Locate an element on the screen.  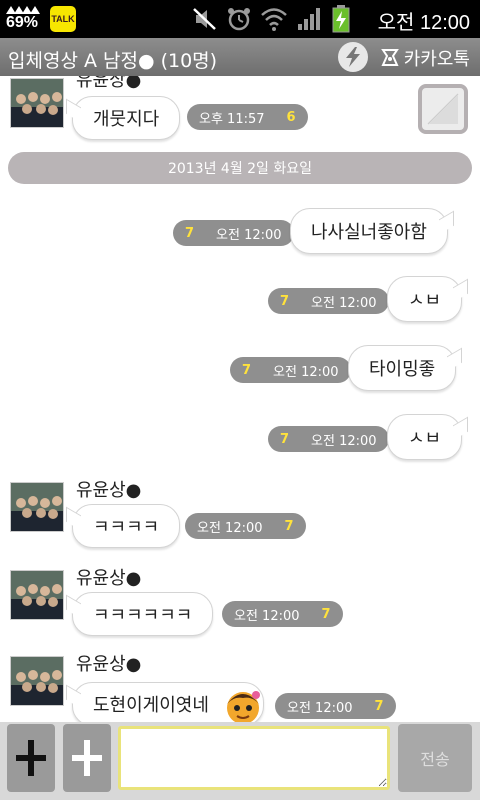
signal-icon is located at coordinates (23, 10).